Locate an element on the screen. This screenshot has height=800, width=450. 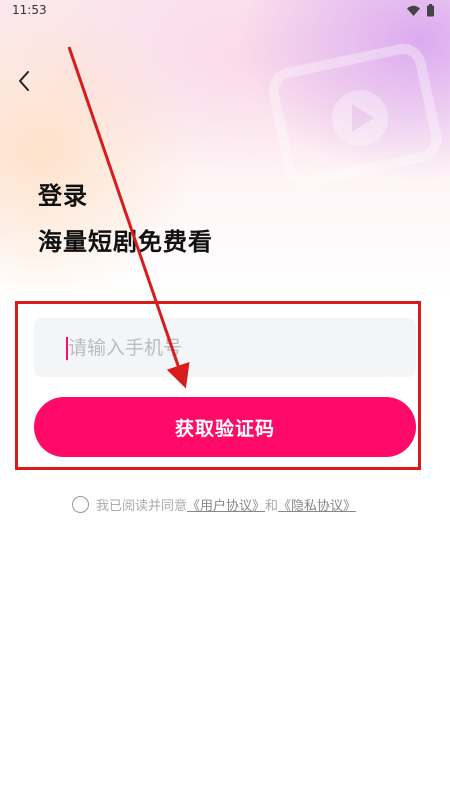
status-time: 11:53 is located at coordinates (29, 10).